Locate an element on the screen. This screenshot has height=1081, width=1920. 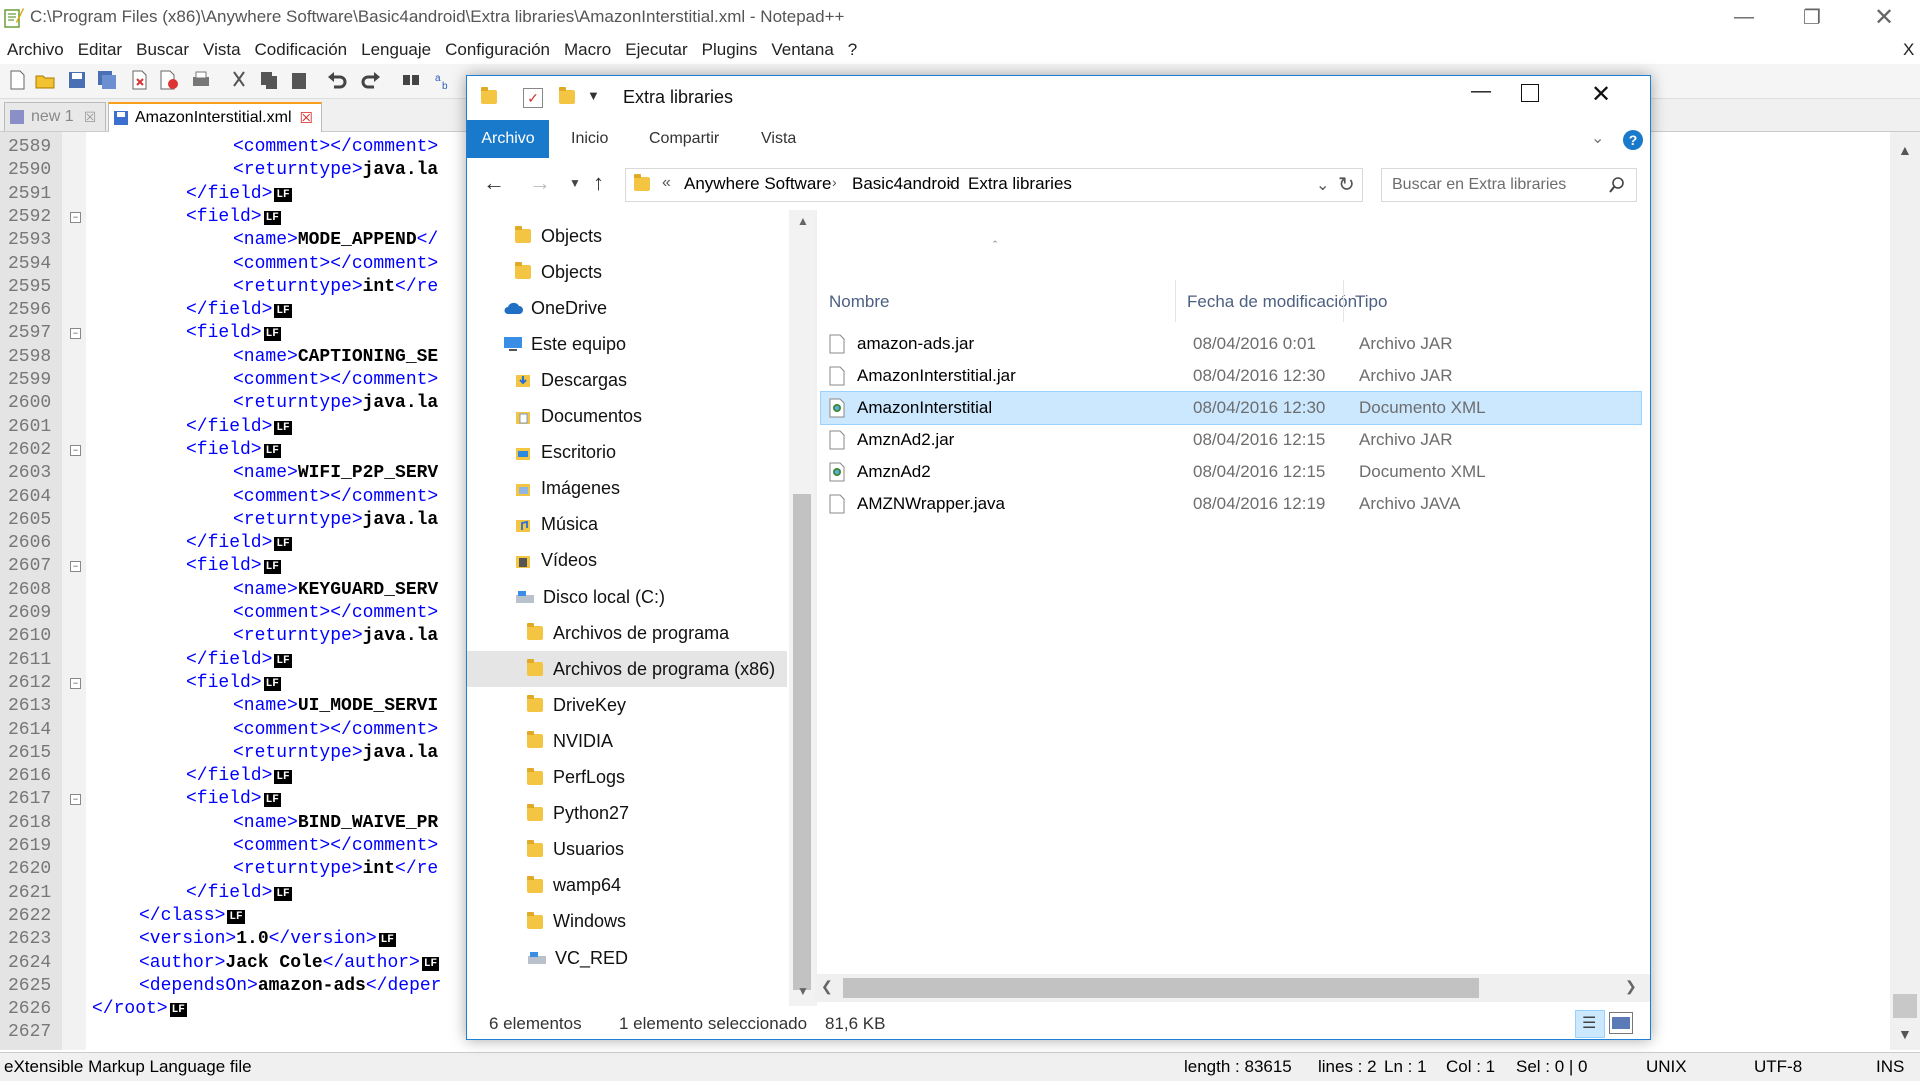
file-row: amazon-ads.jar 08/04/2016 0:01 Archivo JAR is located at coordinates (1231, 344).